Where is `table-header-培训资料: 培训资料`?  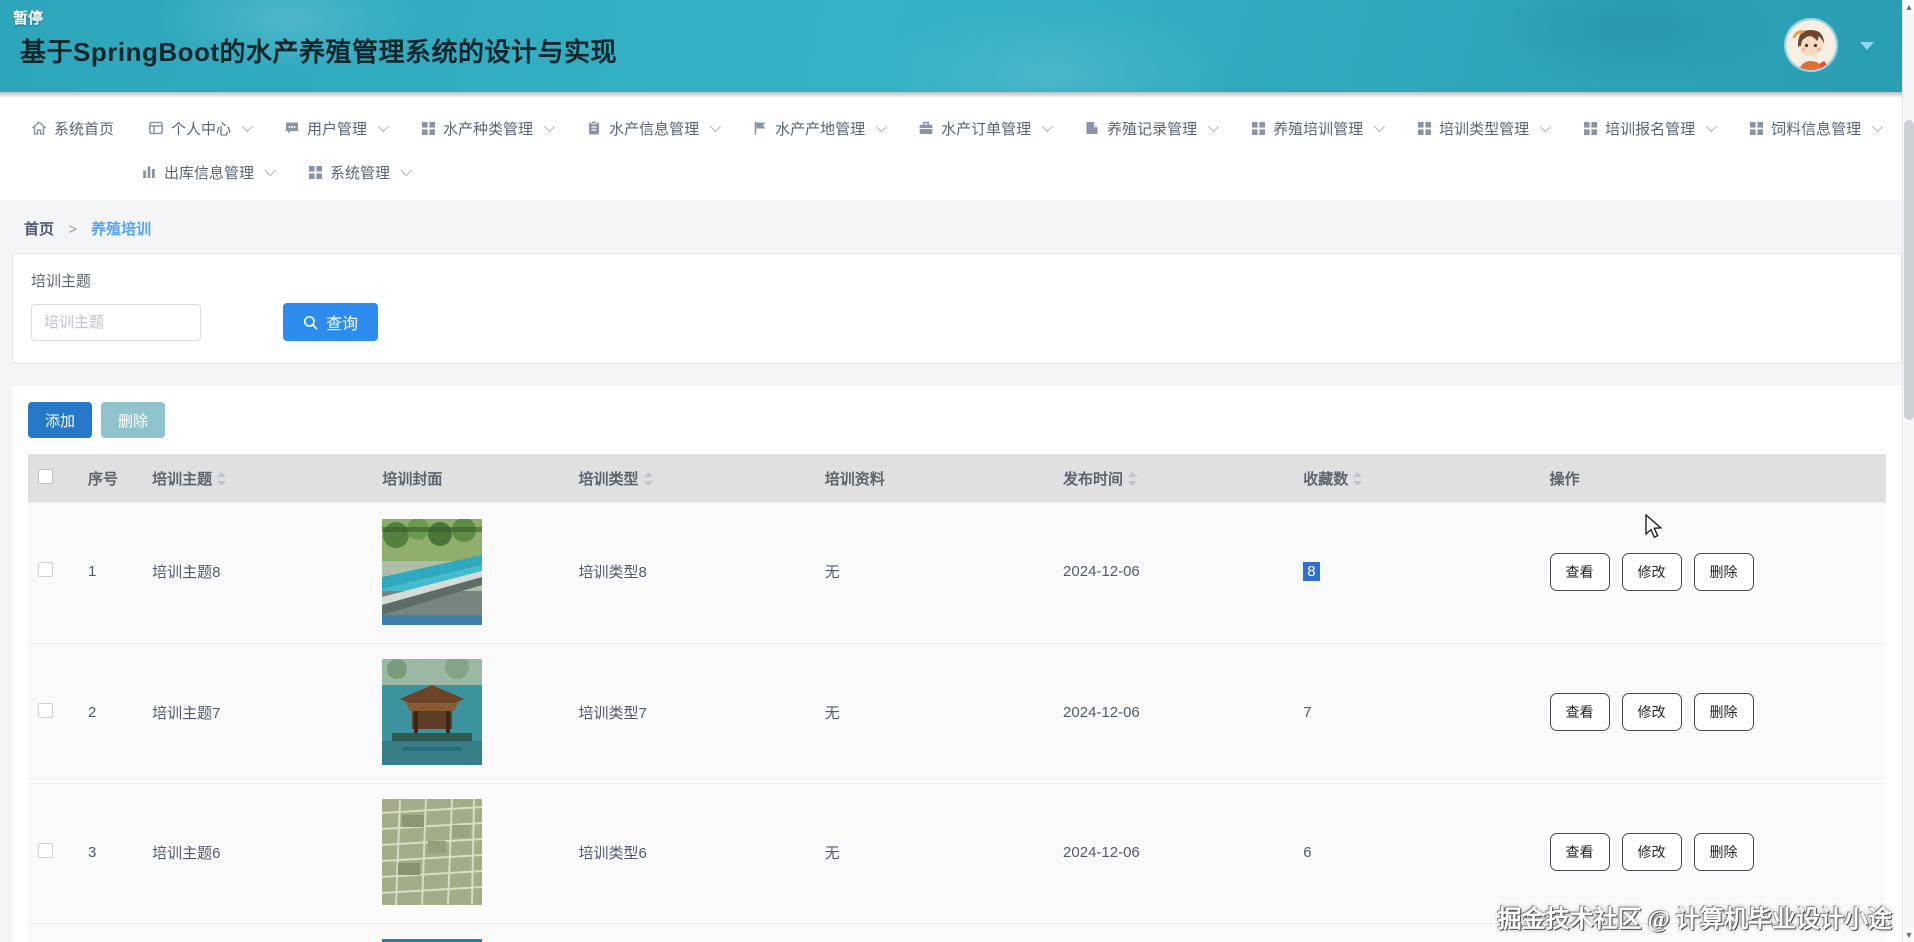
table-header-培训资料: 培训资料 is located at coordinates (934, 478).